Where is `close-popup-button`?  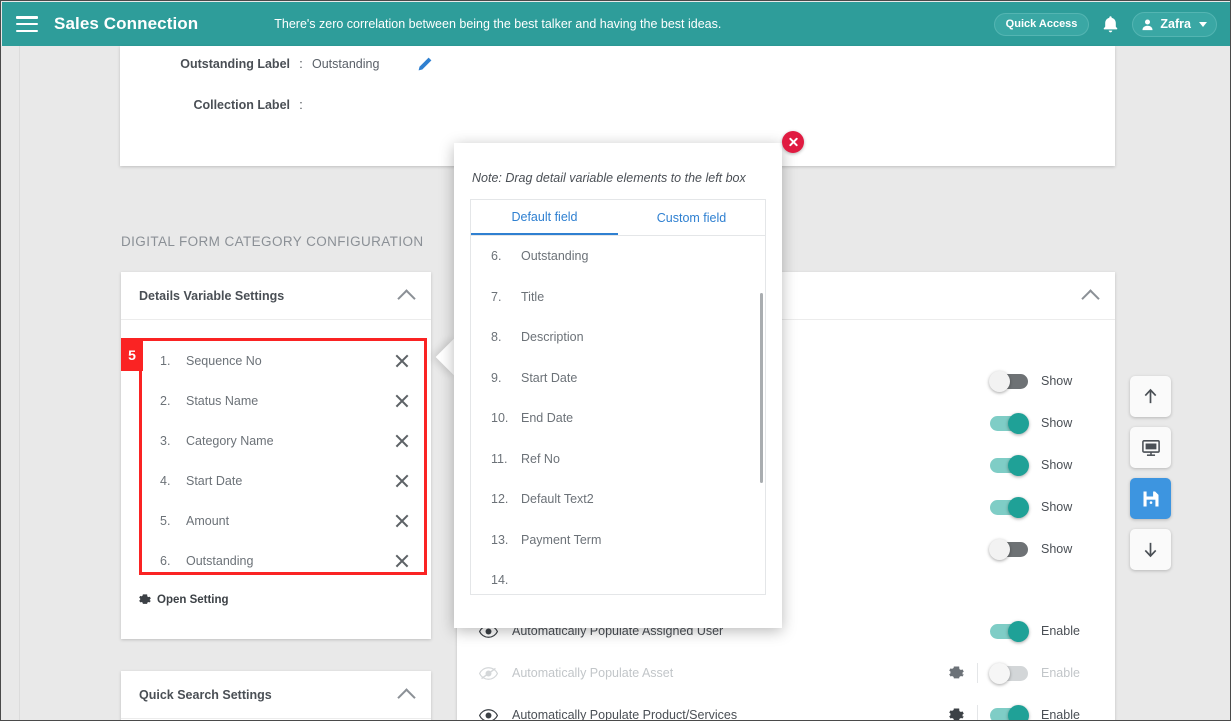 close-popup-button is located at coordinates (793, 142).